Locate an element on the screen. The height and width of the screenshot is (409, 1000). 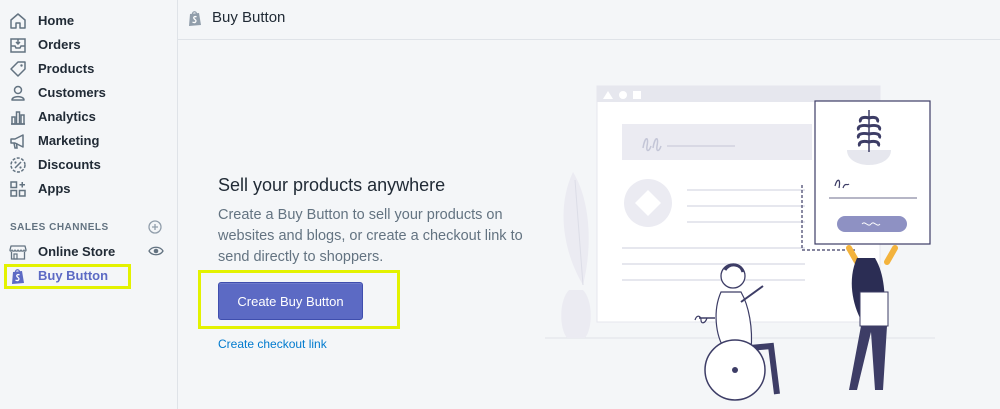
empty-state-heading: Sell your products anywhere is located at coordinates (332, 185).